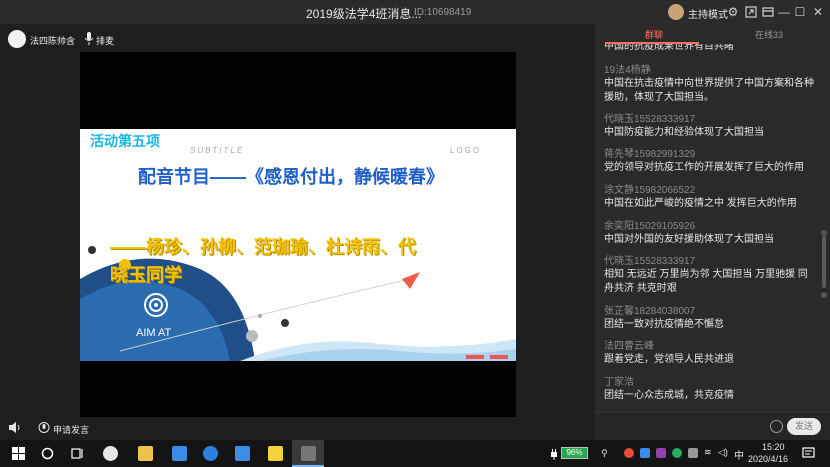 The image size is (830, 467). What do you see at coordinates (44, 427) in the screenshot?
I see `request-speak-icon` at bounding box center [44, 427].